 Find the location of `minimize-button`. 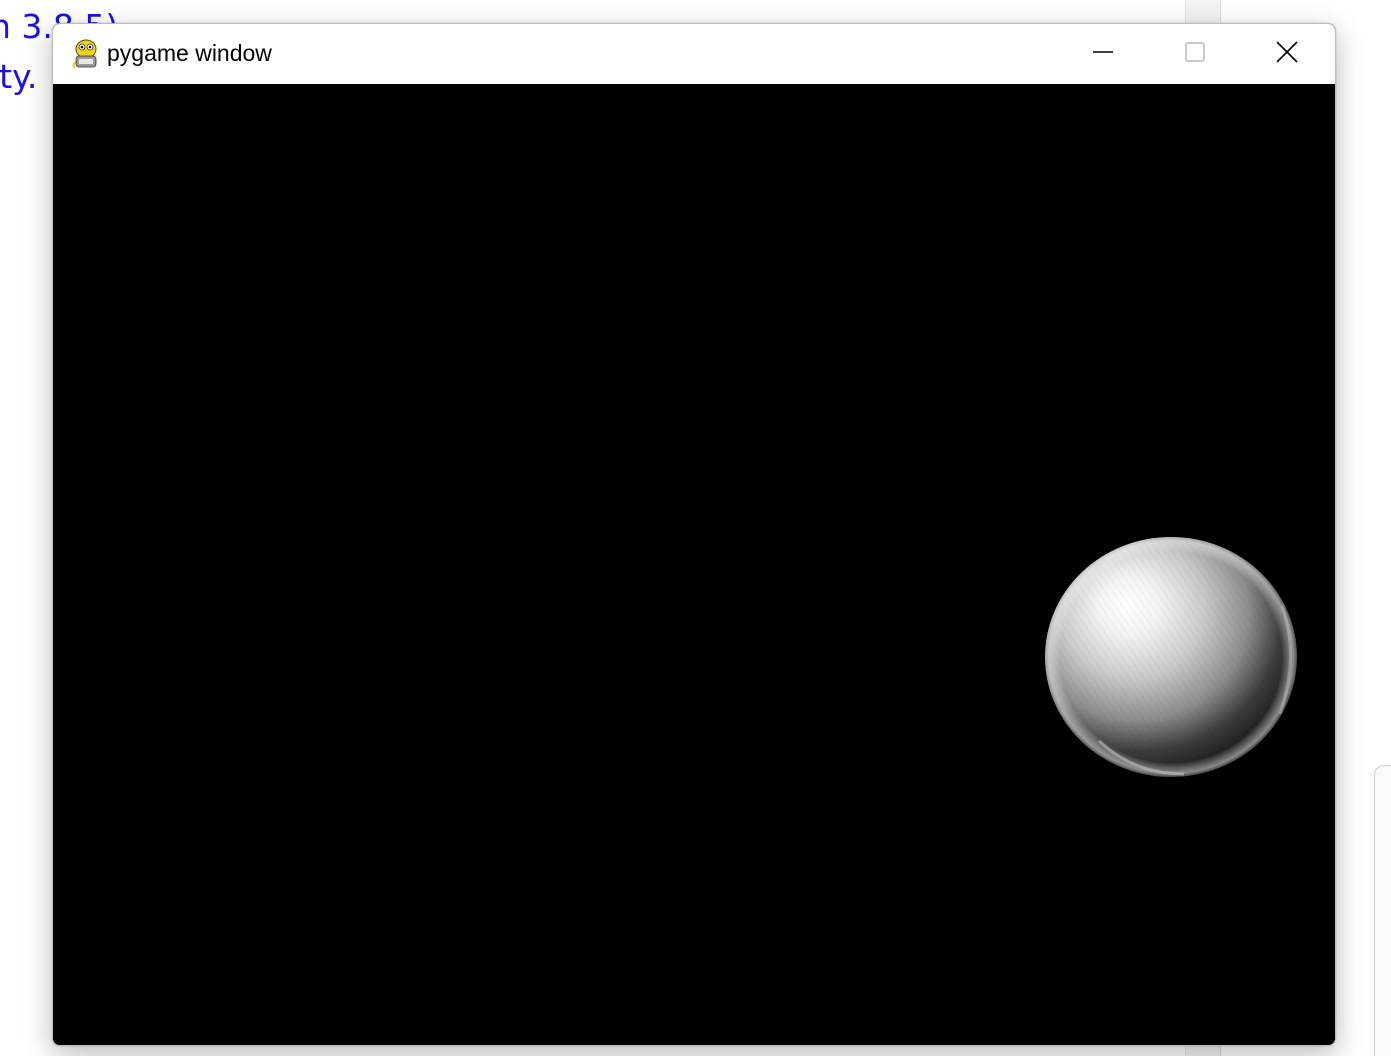

minimize-button is located at coordinates (1103, 54).